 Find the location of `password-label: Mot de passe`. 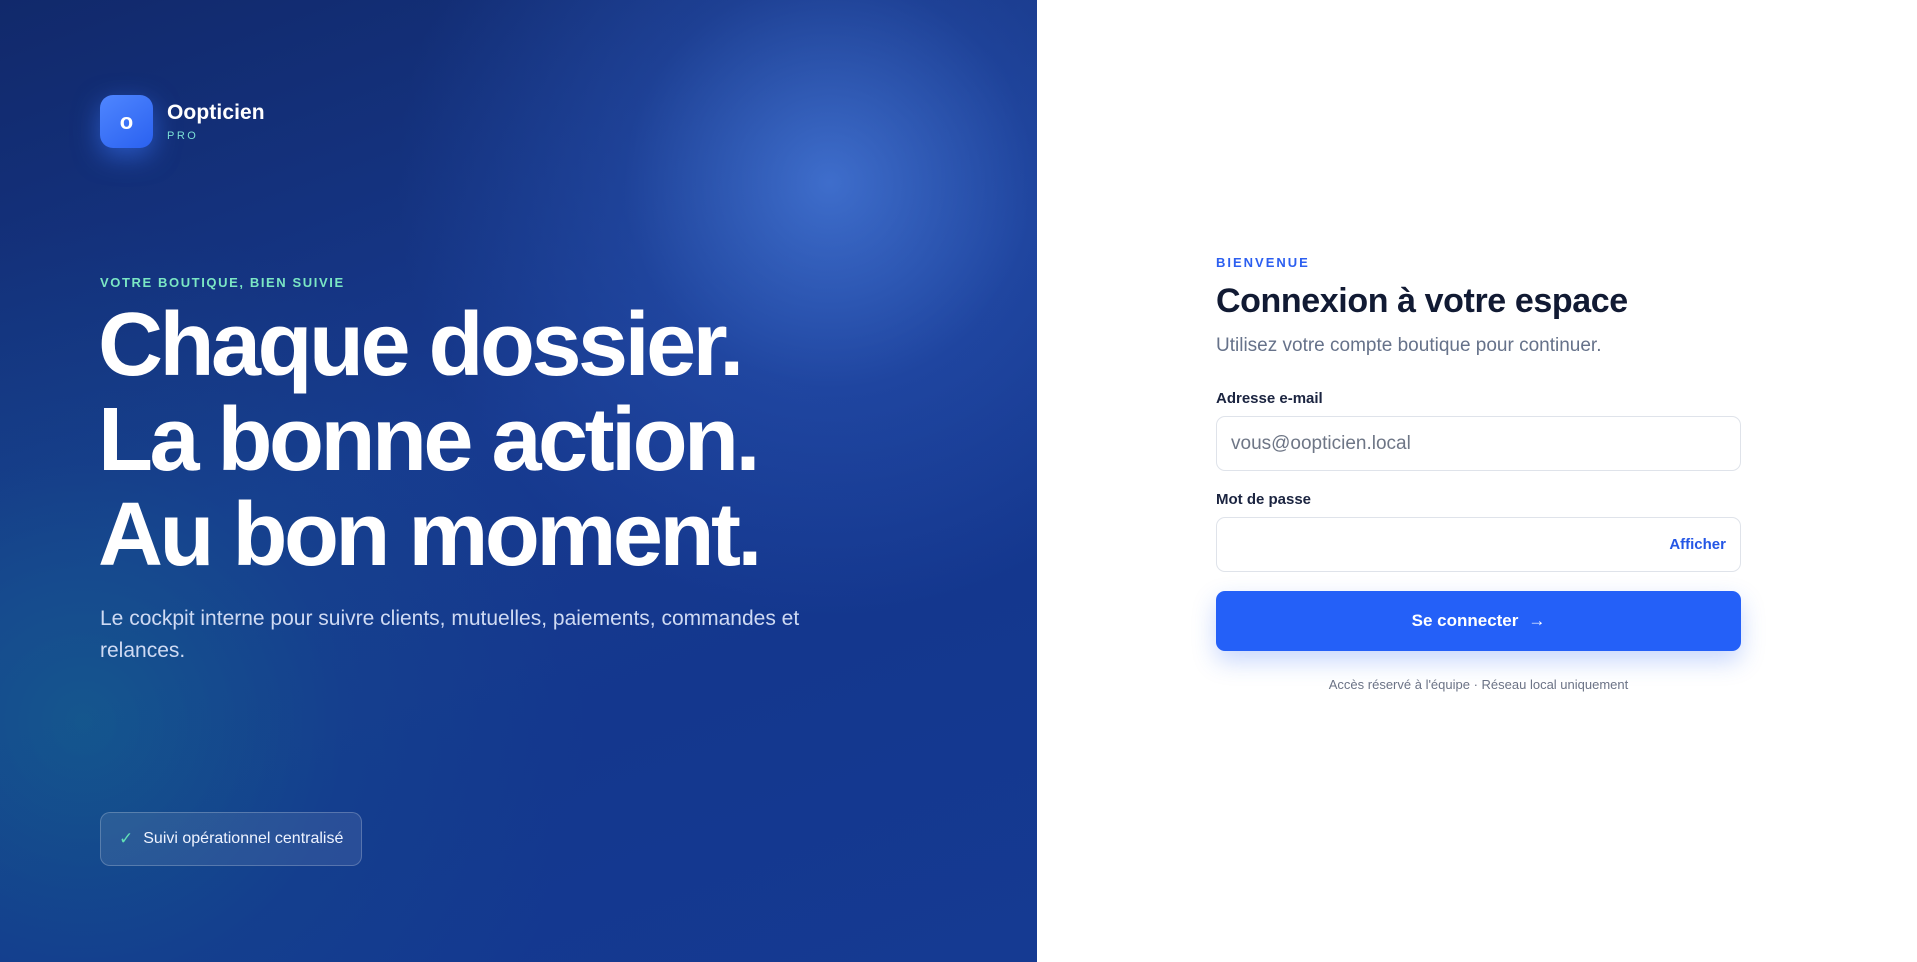

password-label: Mot de passe is located at coordinates (1264, 499).